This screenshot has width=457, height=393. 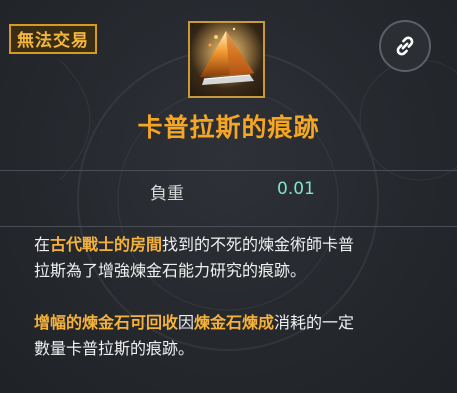 I want to click on description-text: 拉斯為了增強煉金石能力研究的痕跡。, so click(x=170, y=270).